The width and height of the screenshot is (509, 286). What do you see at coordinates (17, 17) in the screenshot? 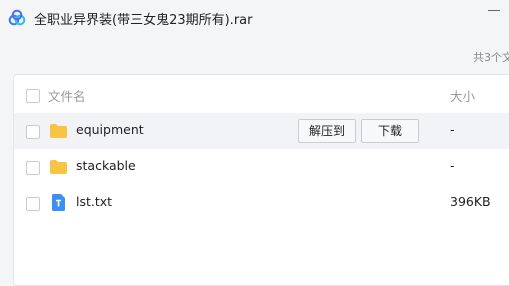
I see `baidu-netdisk-logo-icon` at bounding box center [17, 17].